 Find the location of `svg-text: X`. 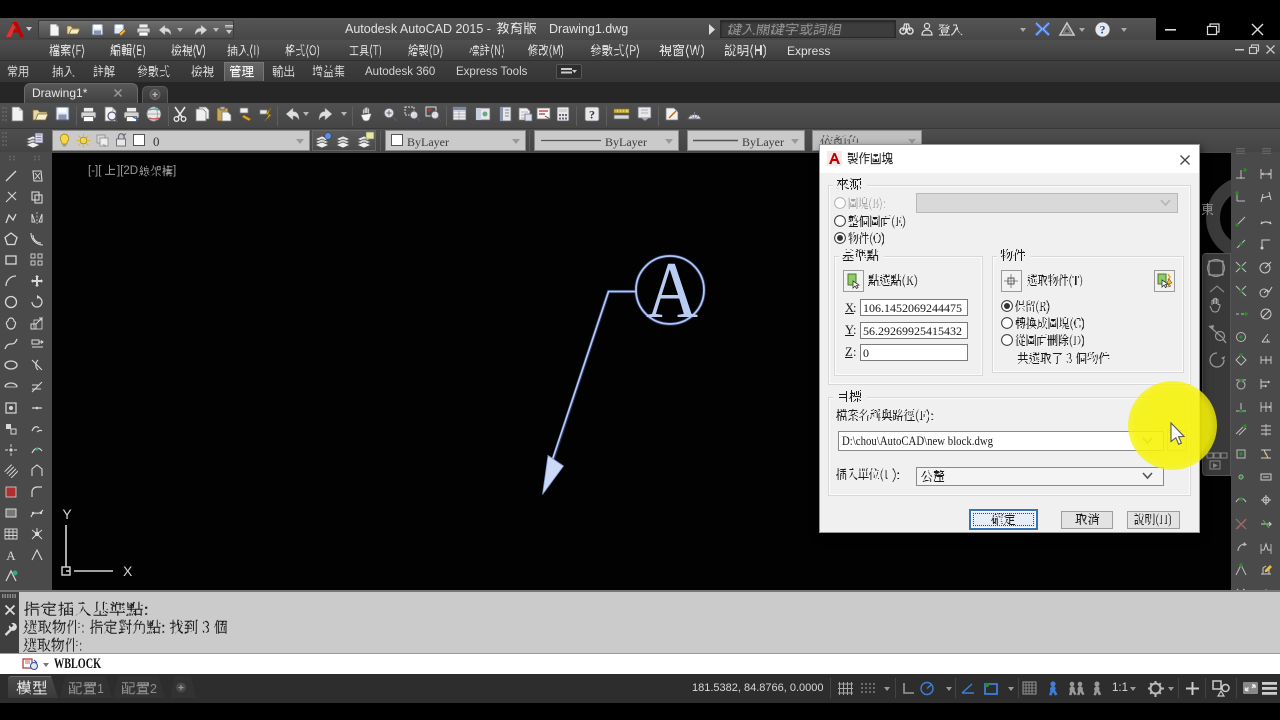

svg-text: X is located at coordinates (128, 571).